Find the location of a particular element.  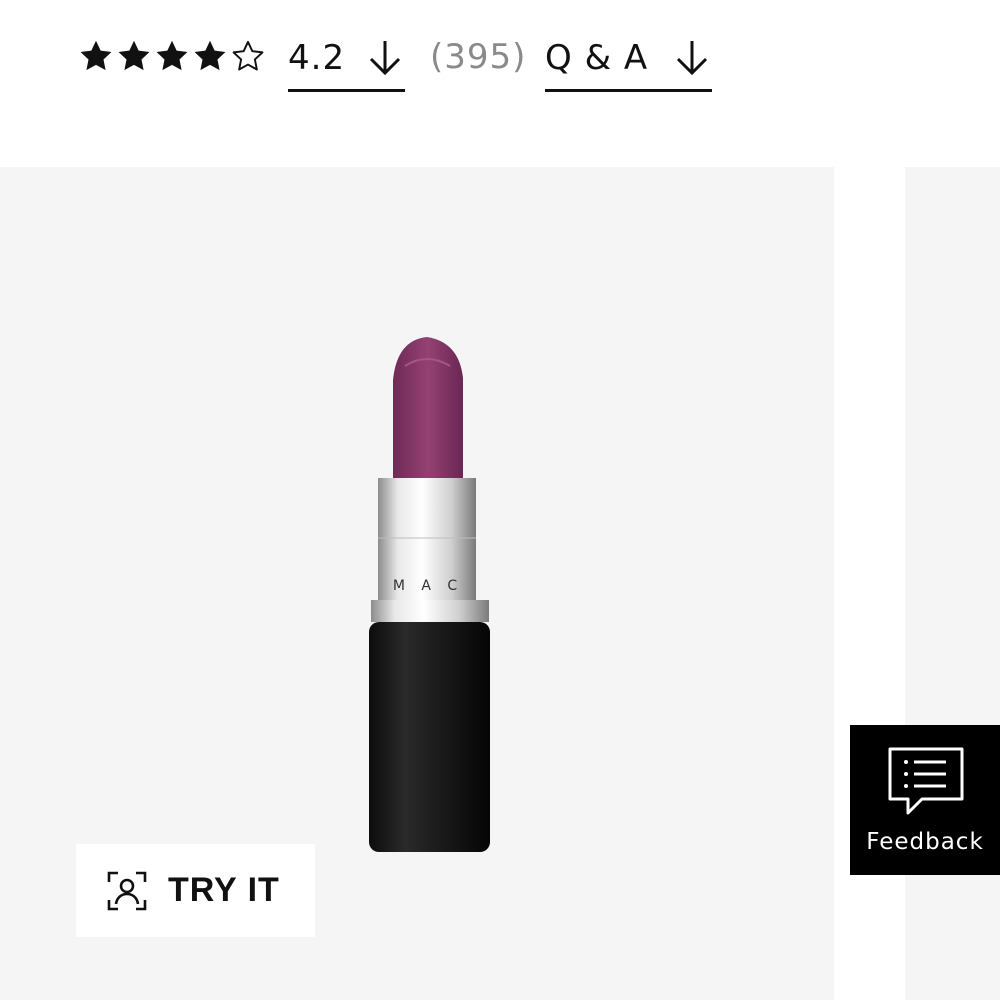

review-count: (395) is located at coordinates (478, 57).